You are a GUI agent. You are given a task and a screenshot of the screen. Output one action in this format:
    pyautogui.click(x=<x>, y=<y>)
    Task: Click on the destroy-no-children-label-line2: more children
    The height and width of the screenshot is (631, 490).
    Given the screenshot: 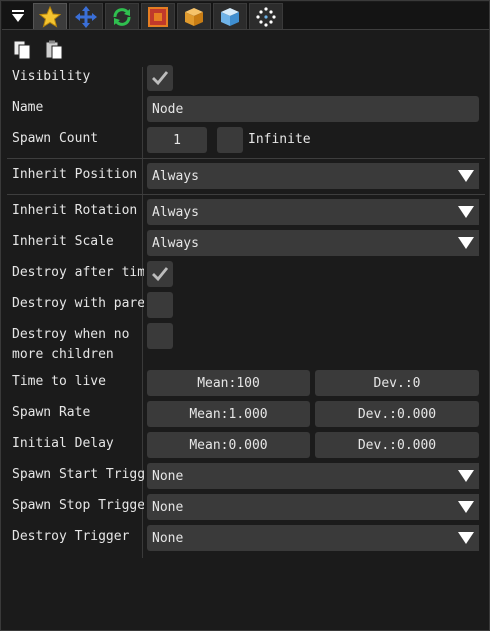 What is the action you would take?
    pyautogui.click(x=63, y=354)
    